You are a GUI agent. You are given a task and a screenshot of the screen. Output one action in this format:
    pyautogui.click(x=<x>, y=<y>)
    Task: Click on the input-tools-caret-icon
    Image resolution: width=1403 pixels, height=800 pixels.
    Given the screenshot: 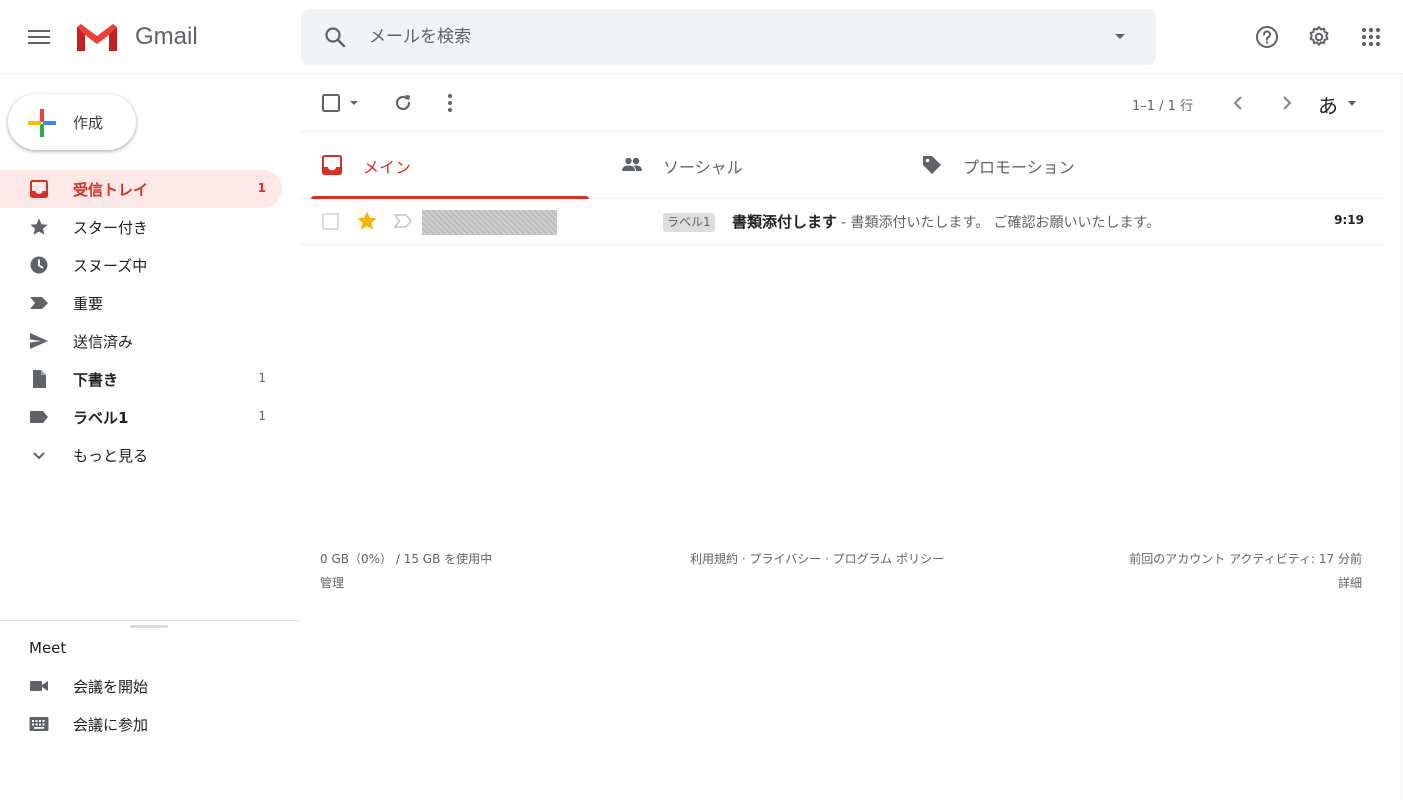 What is the action you would take?
    pyautogui.click(x=1352, y=103)
    